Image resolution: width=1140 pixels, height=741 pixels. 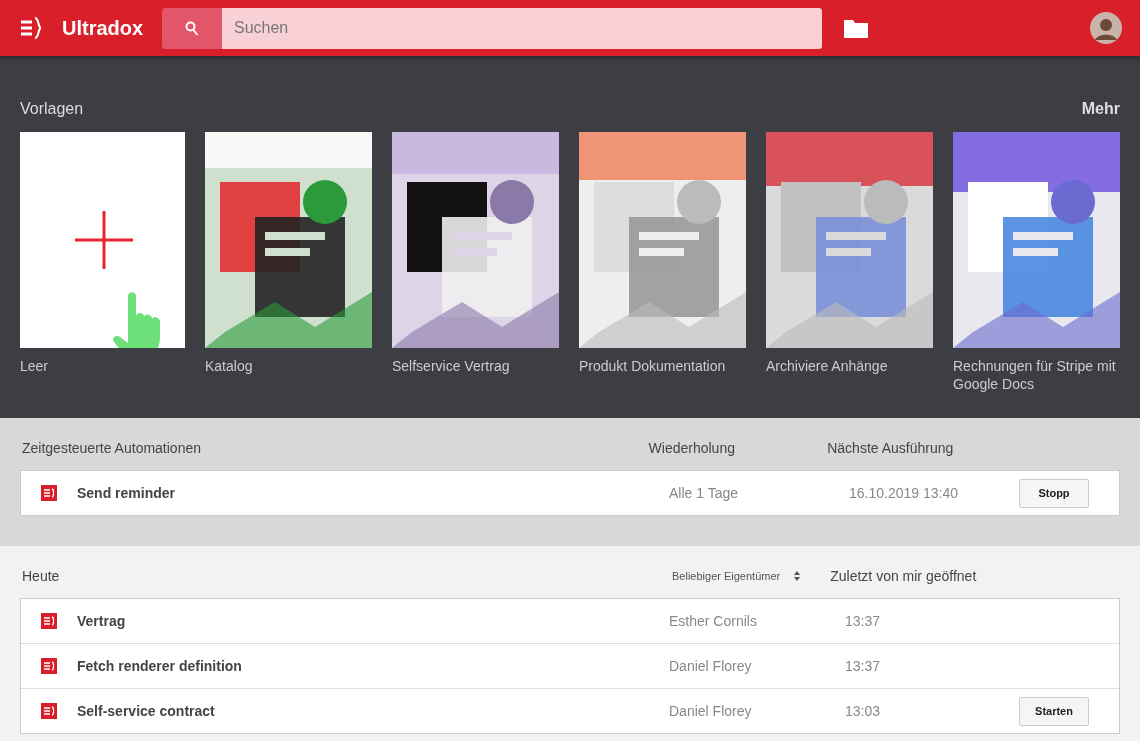 I want to click on column-header: Zuletzt von mir geöffnet, so click(x=904, y=576).